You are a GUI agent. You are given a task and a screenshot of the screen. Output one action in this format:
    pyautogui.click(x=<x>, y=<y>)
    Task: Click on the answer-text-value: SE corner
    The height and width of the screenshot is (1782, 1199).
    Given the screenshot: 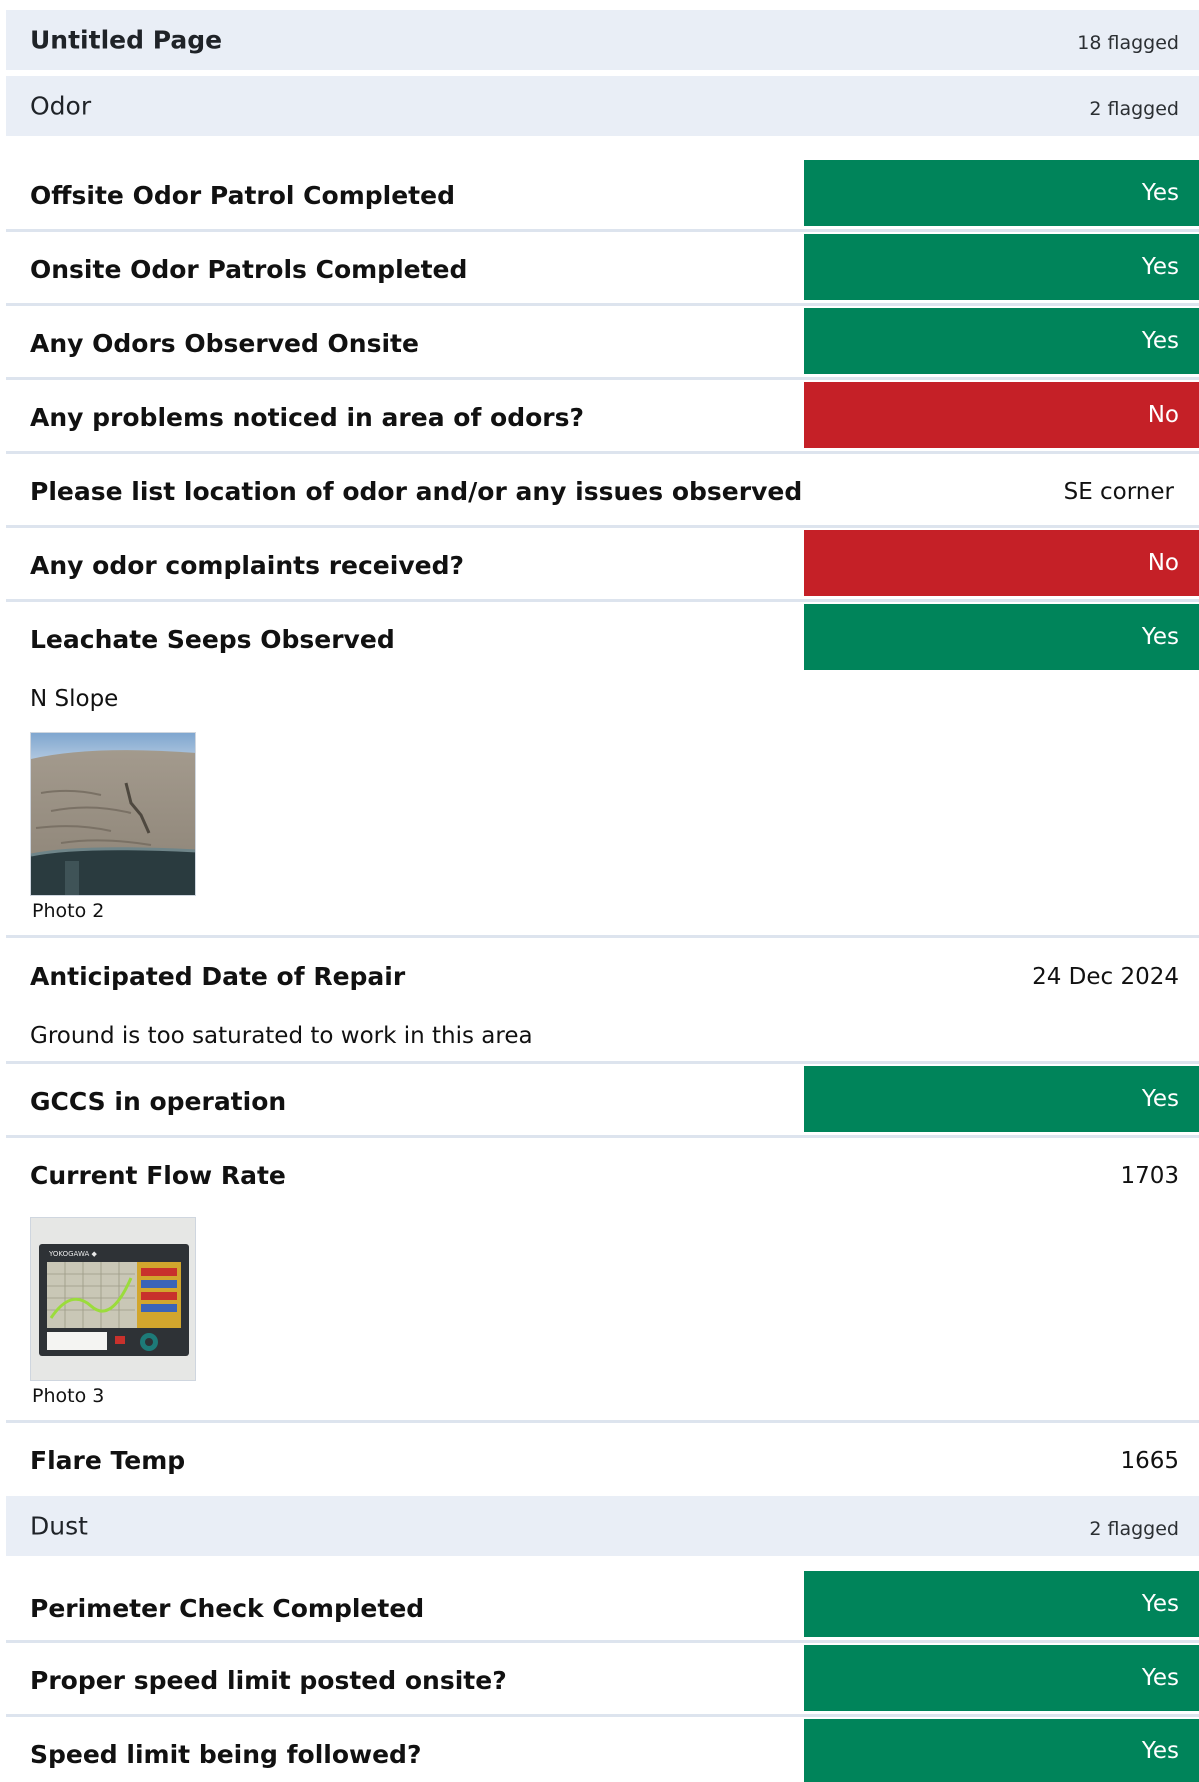 What is the action you would take?
    pyautogui.click(x=1118, y=492)
    